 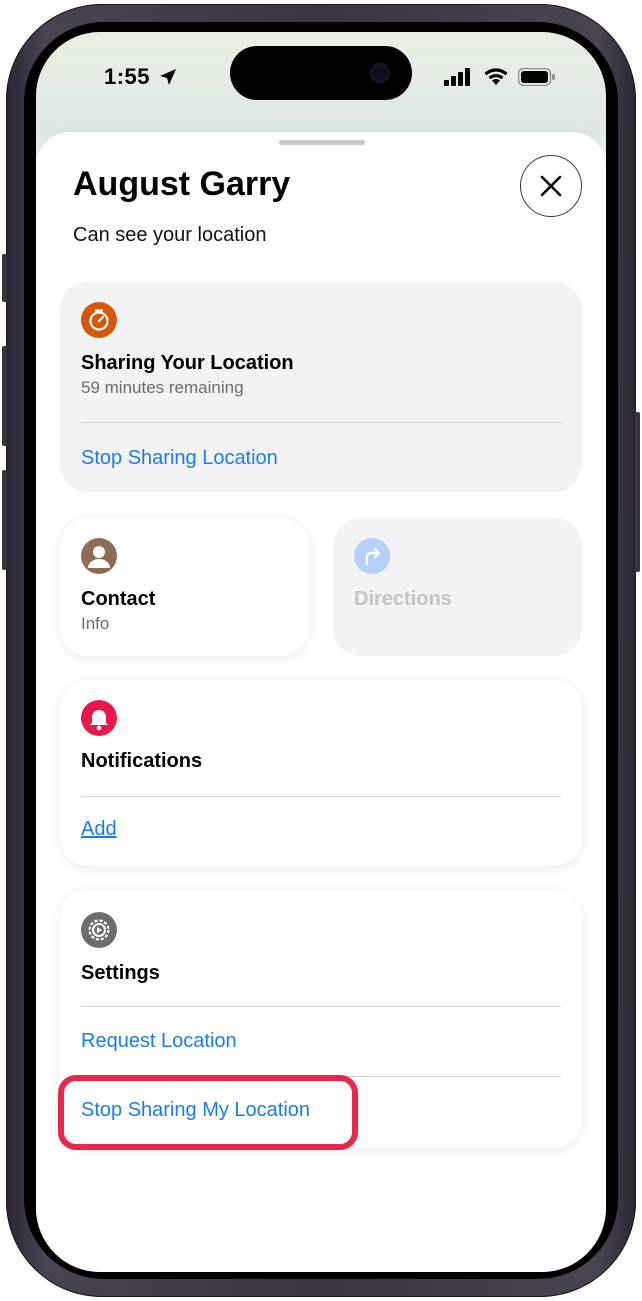 I want to click on close-icon, so click(x=551, y=186).